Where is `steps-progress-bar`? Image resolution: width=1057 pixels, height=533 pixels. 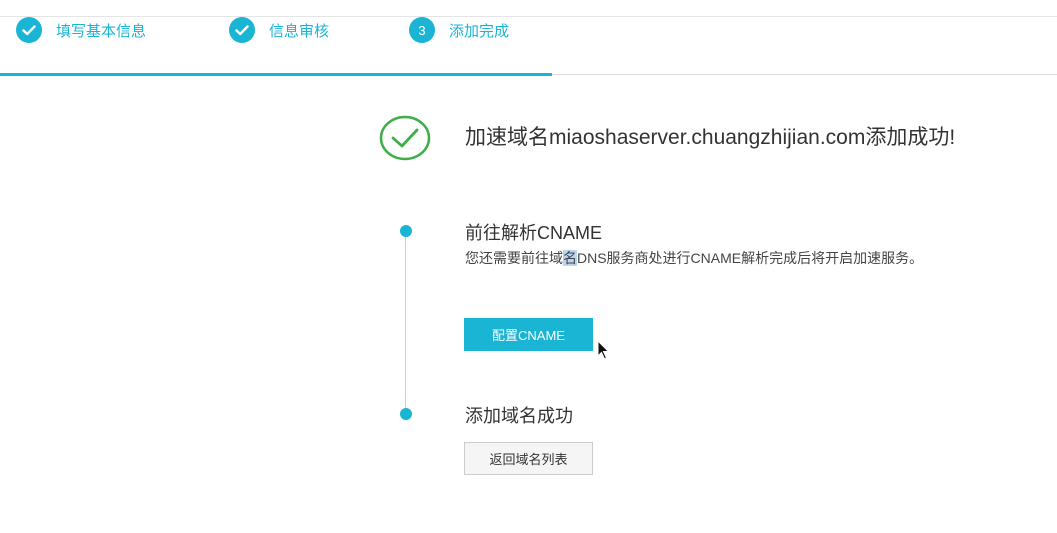
steps-progress-bar is located at coordinates (276, 74).